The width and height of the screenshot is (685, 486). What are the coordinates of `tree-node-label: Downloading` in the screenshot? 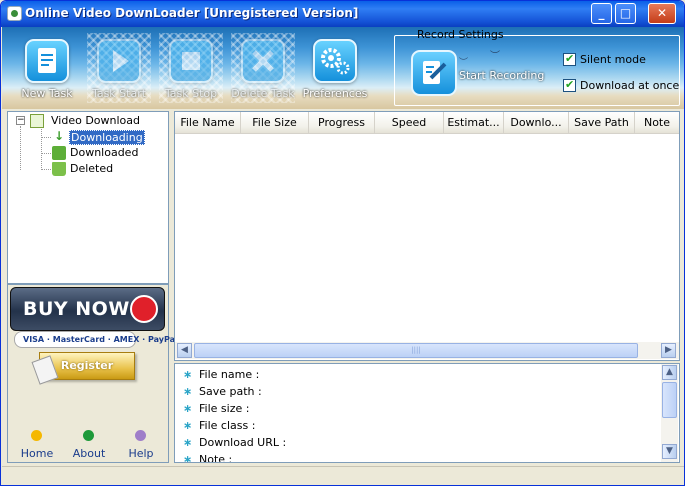 It's located at (107, 137).